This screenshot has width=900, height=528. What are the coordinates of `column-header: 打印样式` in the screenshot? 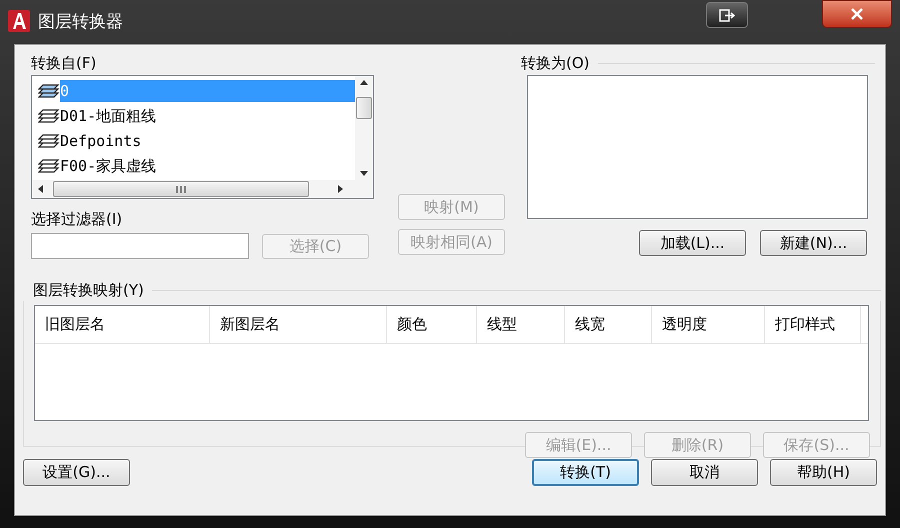 It's located at (813, 324).